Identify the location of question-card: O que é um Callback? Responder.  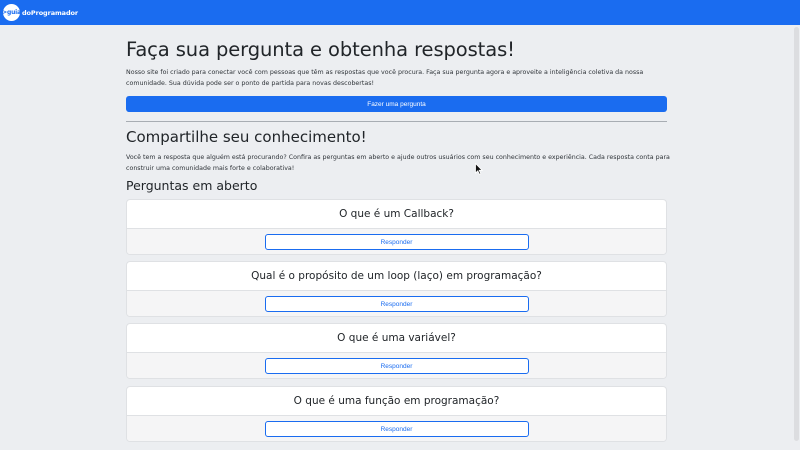
(396, 227).